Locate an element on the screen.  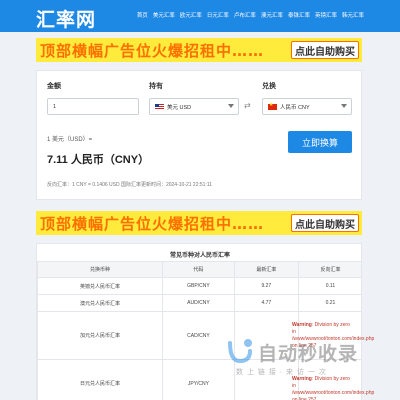
table-cell: 加元兑人民币汇率 is located at coordinates (100, 335).